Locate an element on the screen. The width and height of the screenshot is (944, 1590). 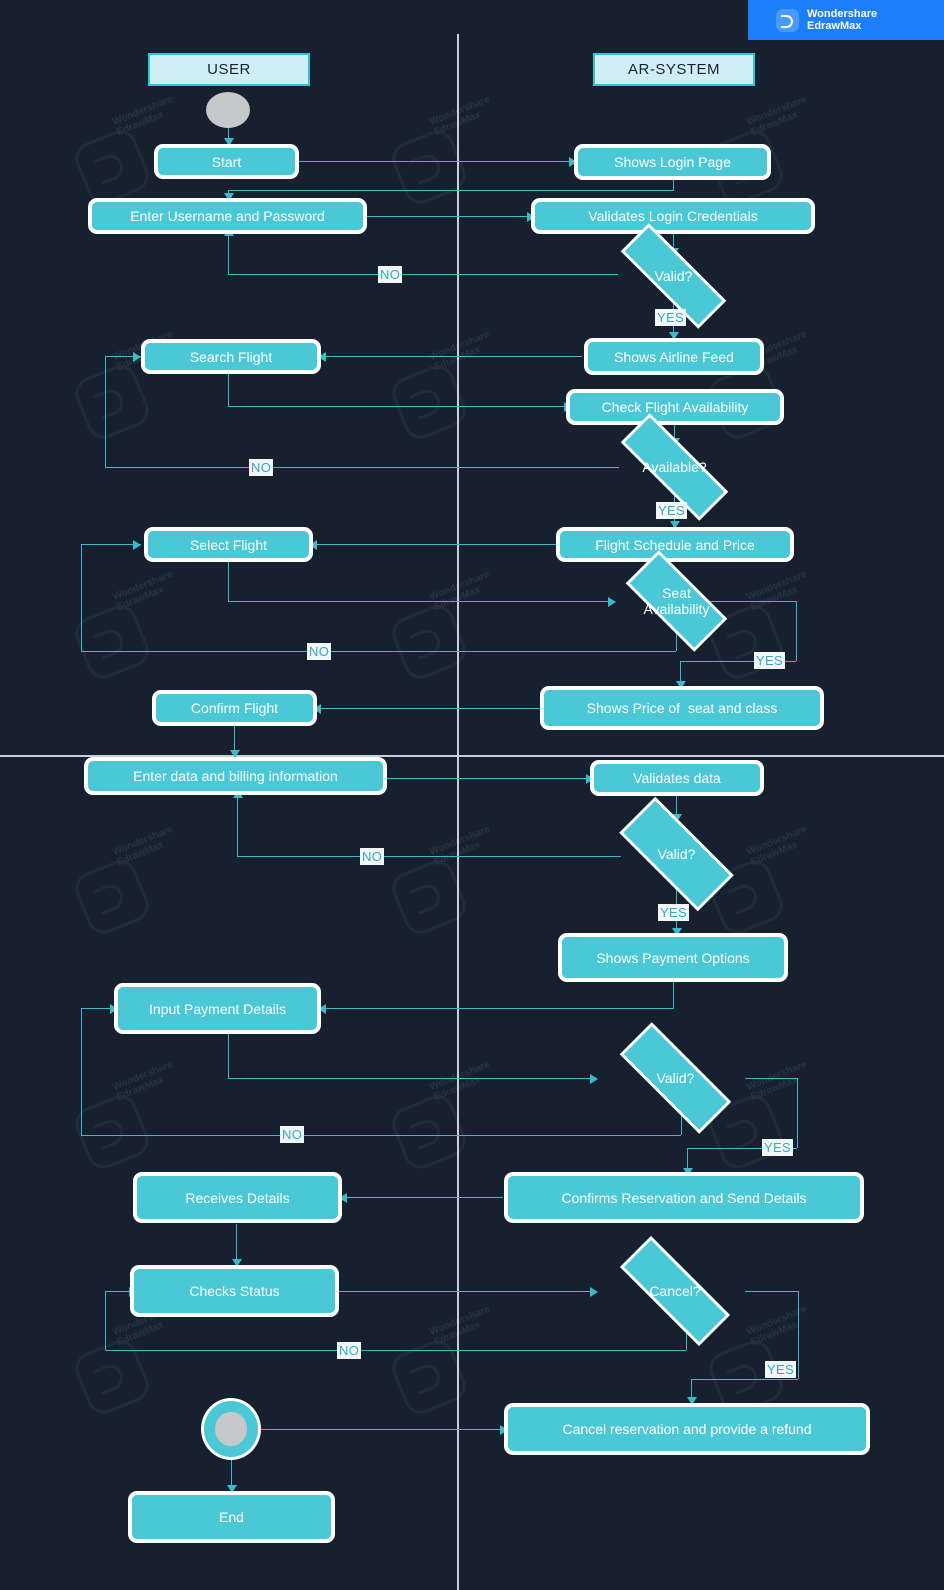
node-confirms-reservation: Confirms Reservation and Send Details is located at coordinates (684, 1197).